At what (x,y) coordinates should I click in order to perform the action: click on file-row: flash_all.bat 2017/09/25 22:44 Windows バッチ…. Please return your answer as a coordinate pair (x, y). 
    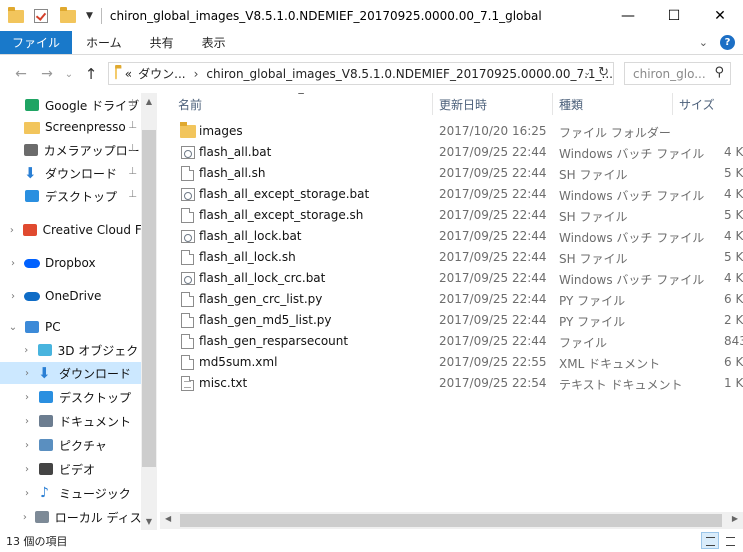
    Looking at the image, I should click on (451, 152).